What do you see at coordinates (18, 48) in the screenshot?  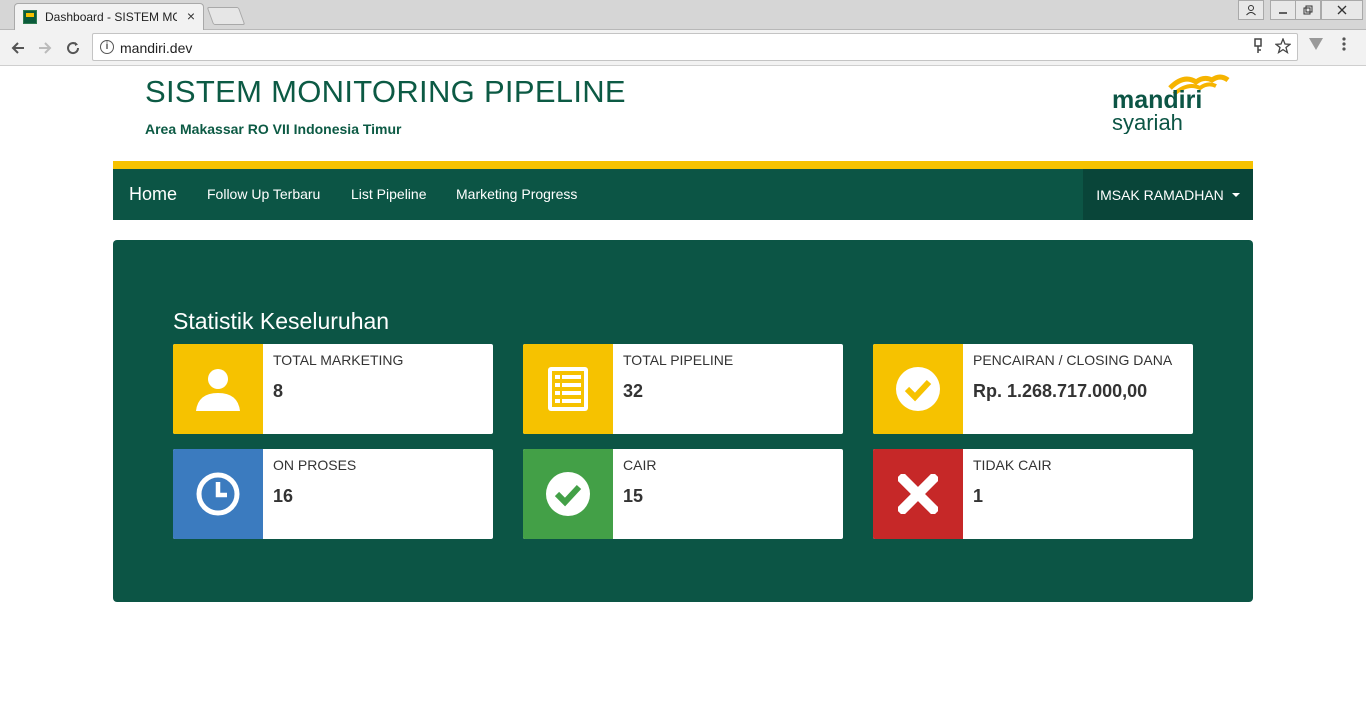 I see `back-icon` at bounding box center [18, 48].